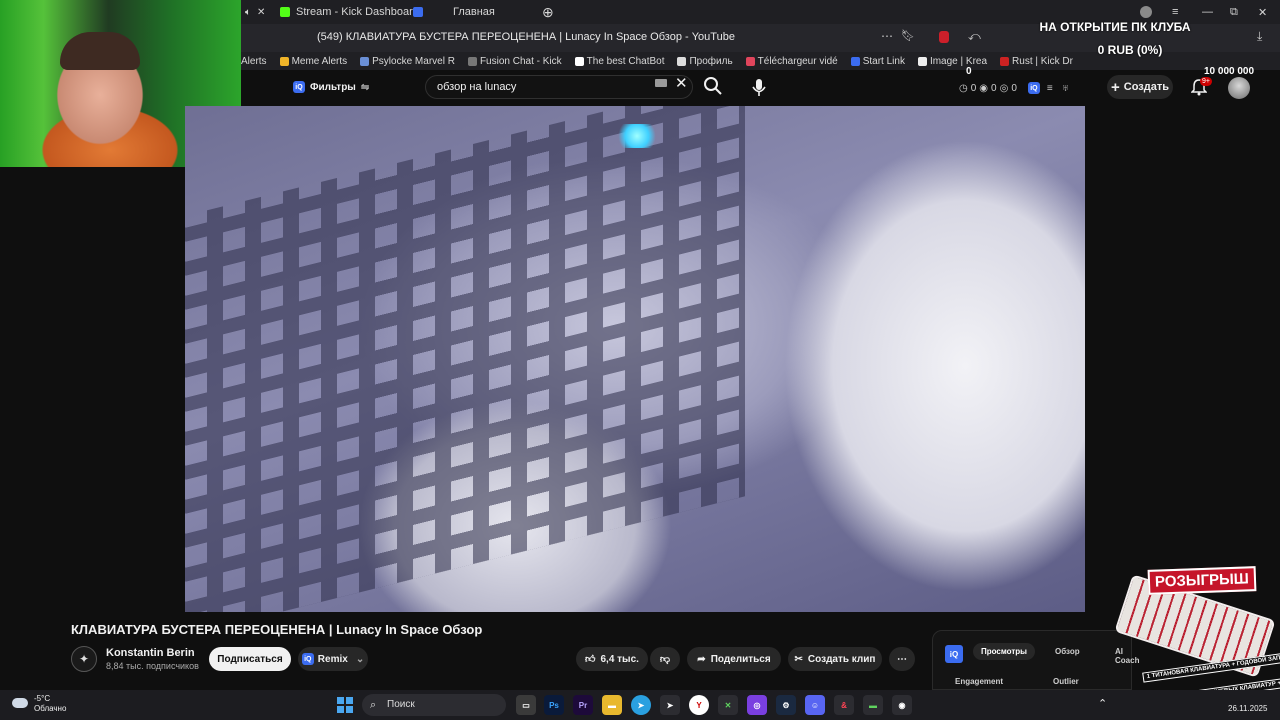  What do you see at coordinates (670, 705) in the screenshot?
I see `telegram-alt-icon: ➤` at bounding box center [670, 705].